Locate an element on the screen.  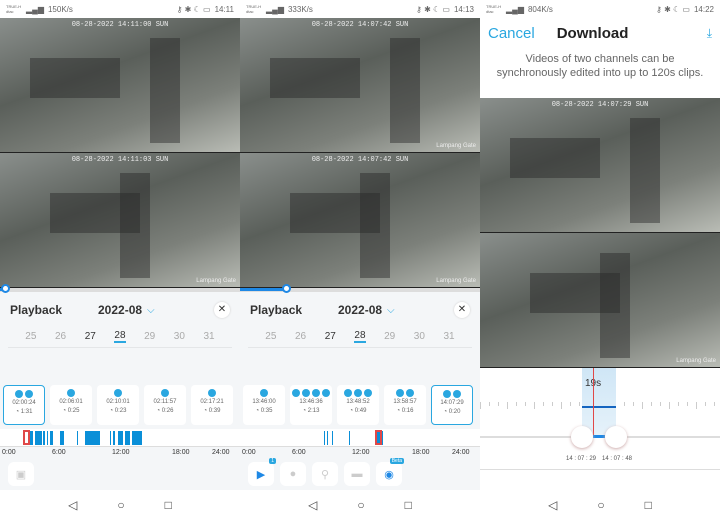
clock: 14:11 is located at coordinates (224, 9).